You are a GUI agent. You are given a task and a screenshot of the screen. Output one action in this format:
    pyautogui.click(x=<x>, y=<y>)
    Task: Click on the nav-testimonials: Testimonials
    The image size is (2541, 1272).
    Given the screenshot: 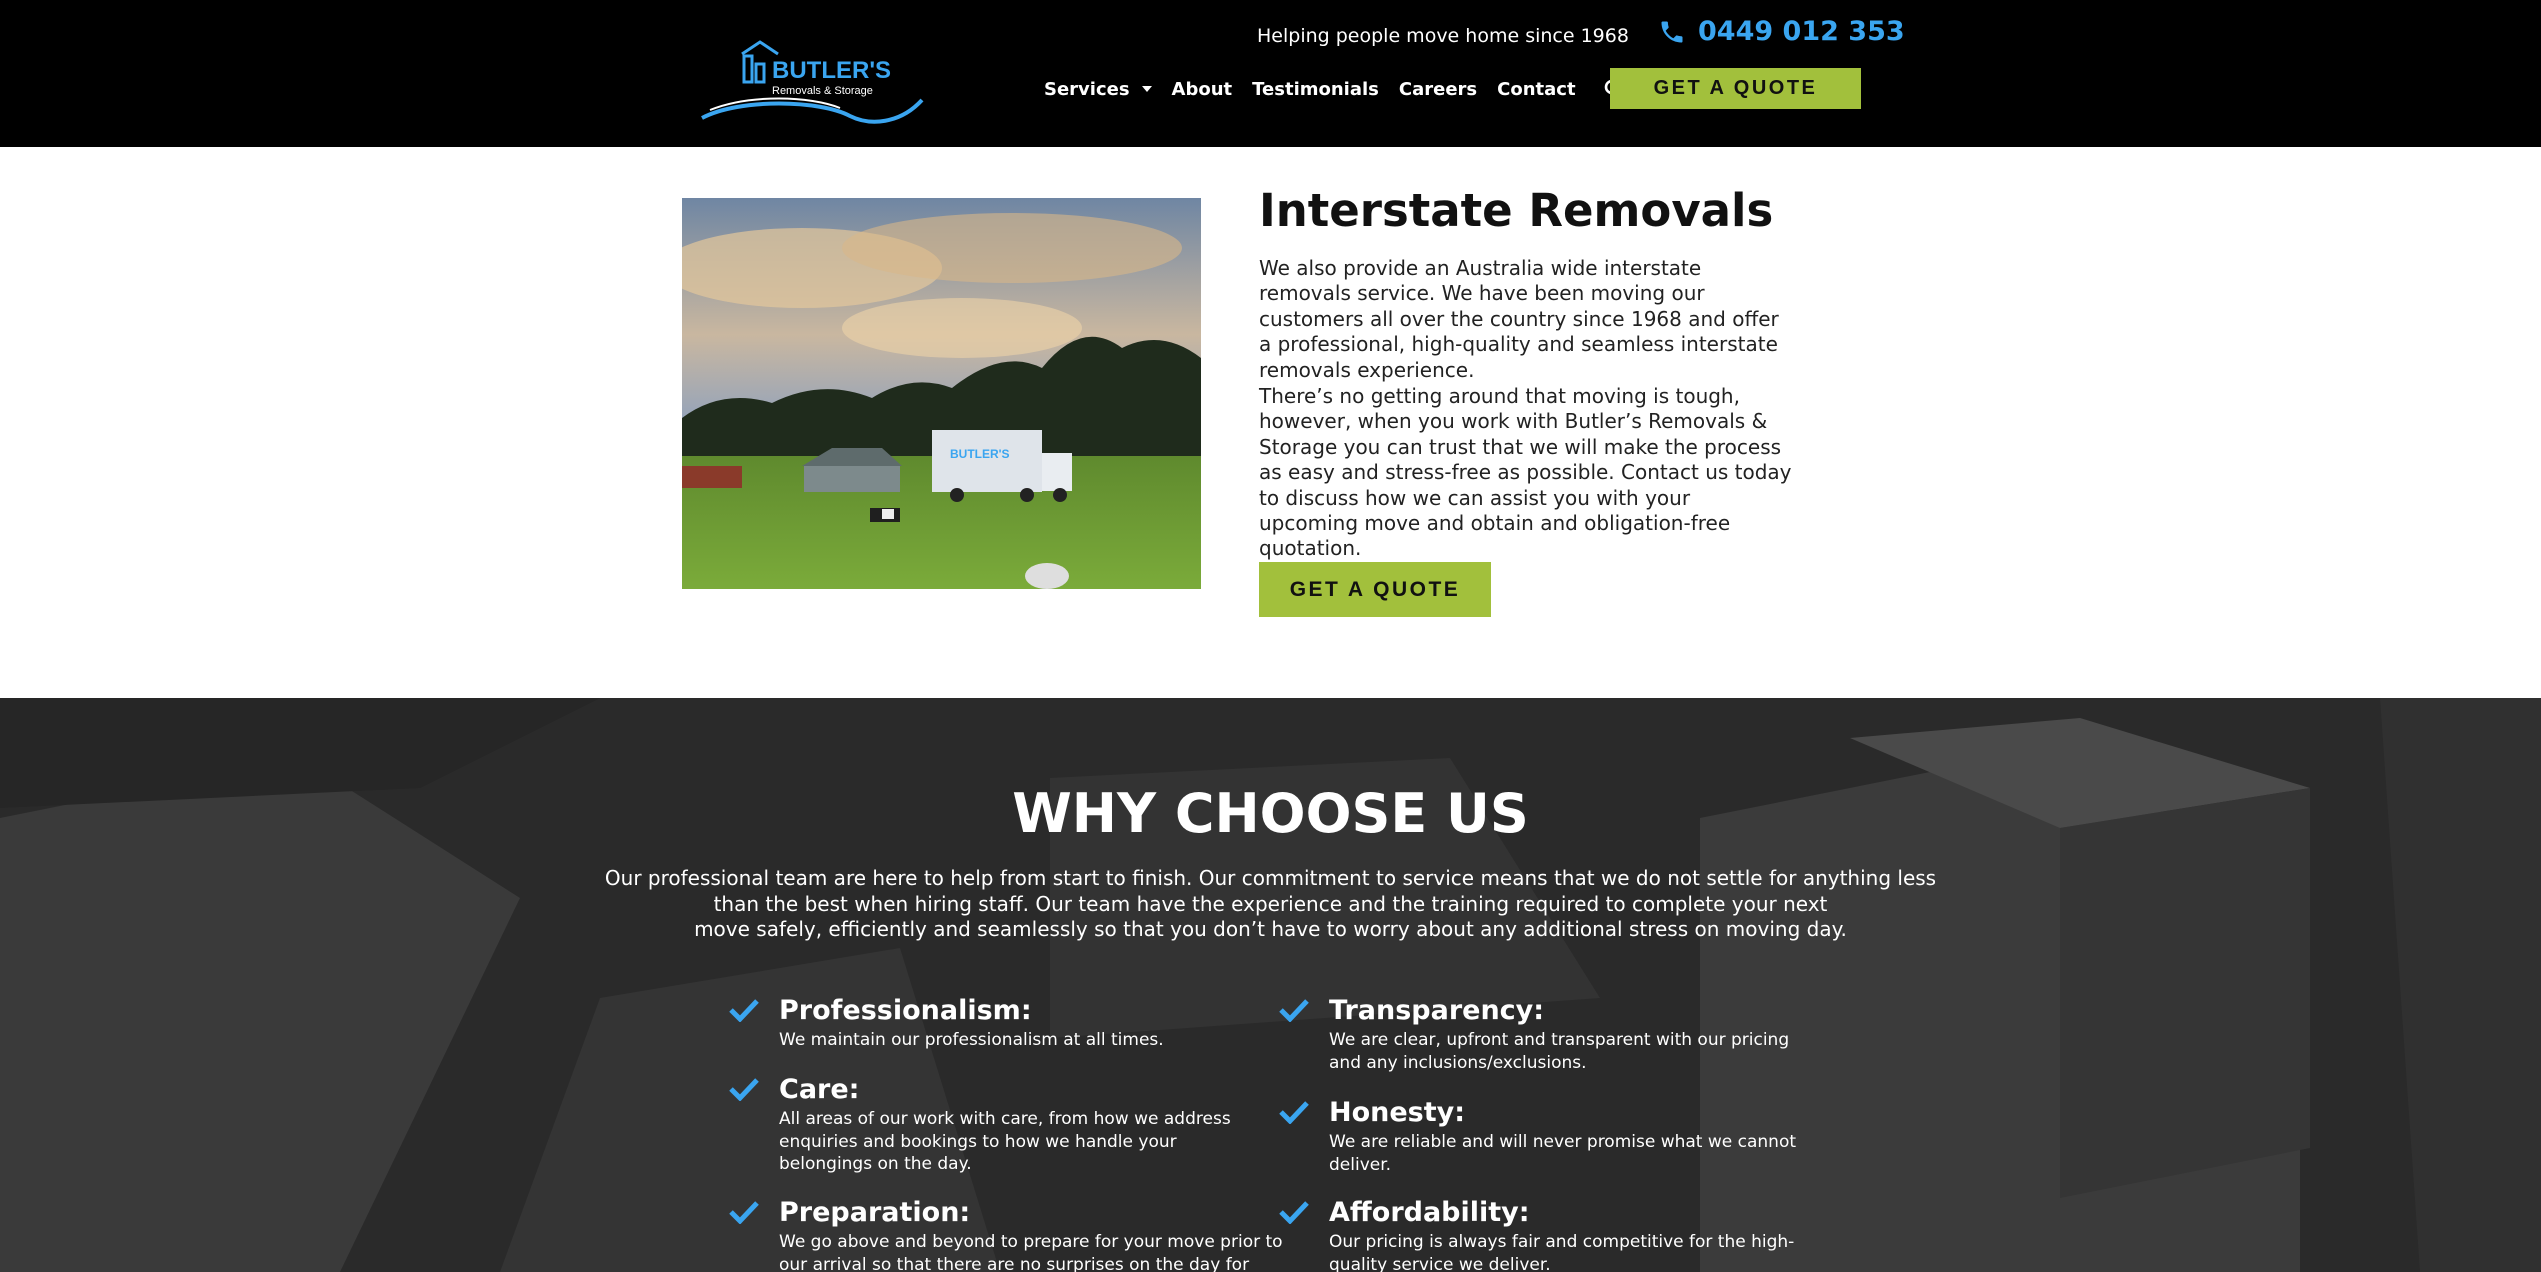 What is the action you would take?
    pyautogui.click(x=1315, y=89)
    